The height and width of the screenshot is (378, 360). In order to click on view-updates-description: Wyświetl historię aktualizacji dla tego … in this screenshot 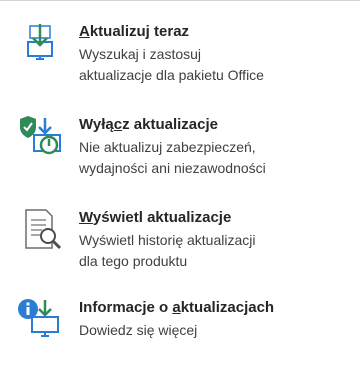, I will do `click(167, 250)`.